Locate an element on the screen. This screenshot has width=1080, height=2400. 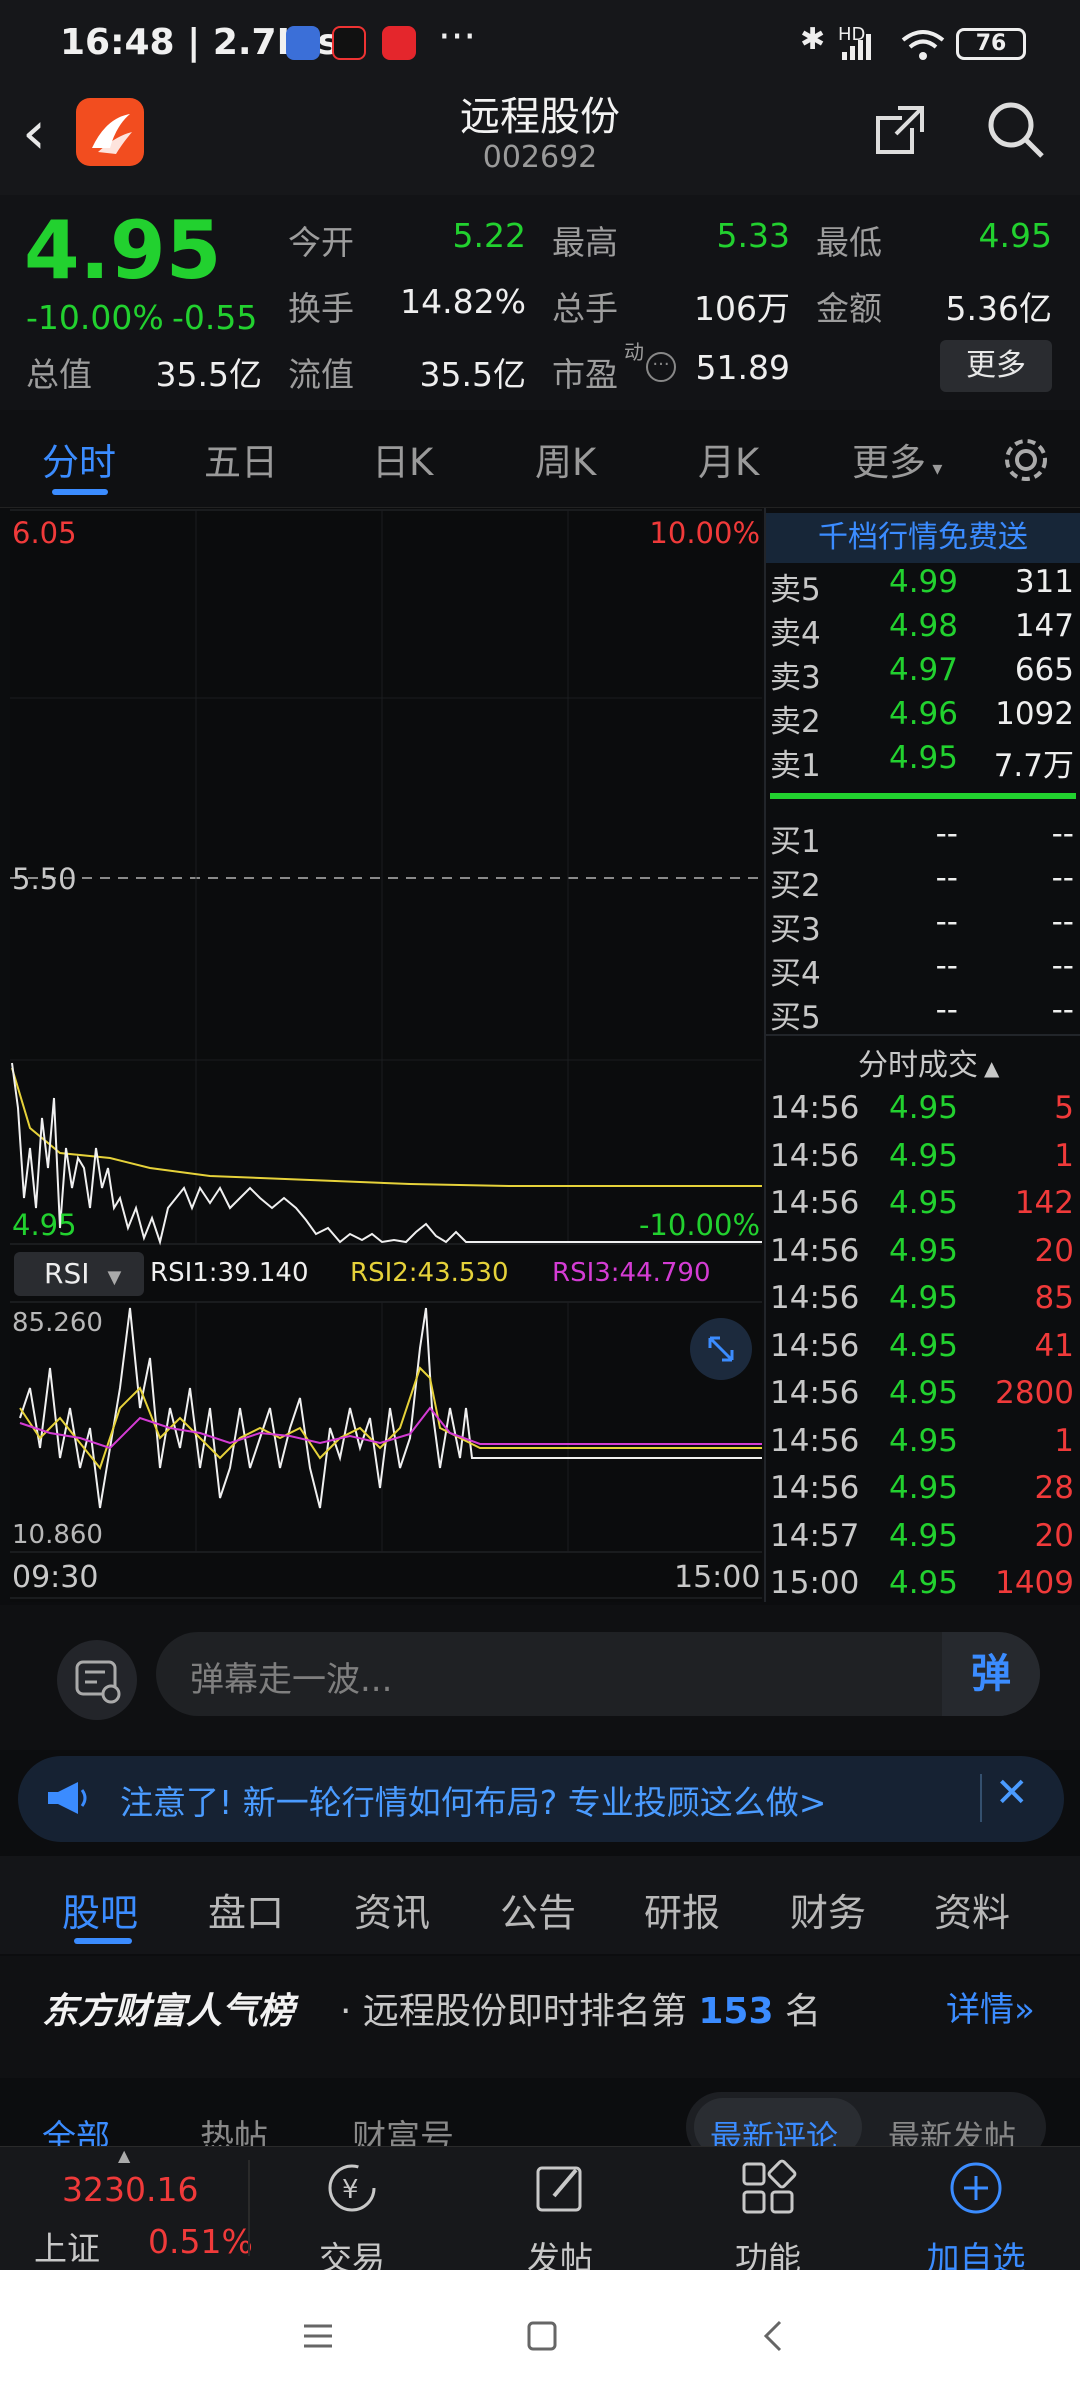
home-nav-icon is located at coordinates (542, 2336).